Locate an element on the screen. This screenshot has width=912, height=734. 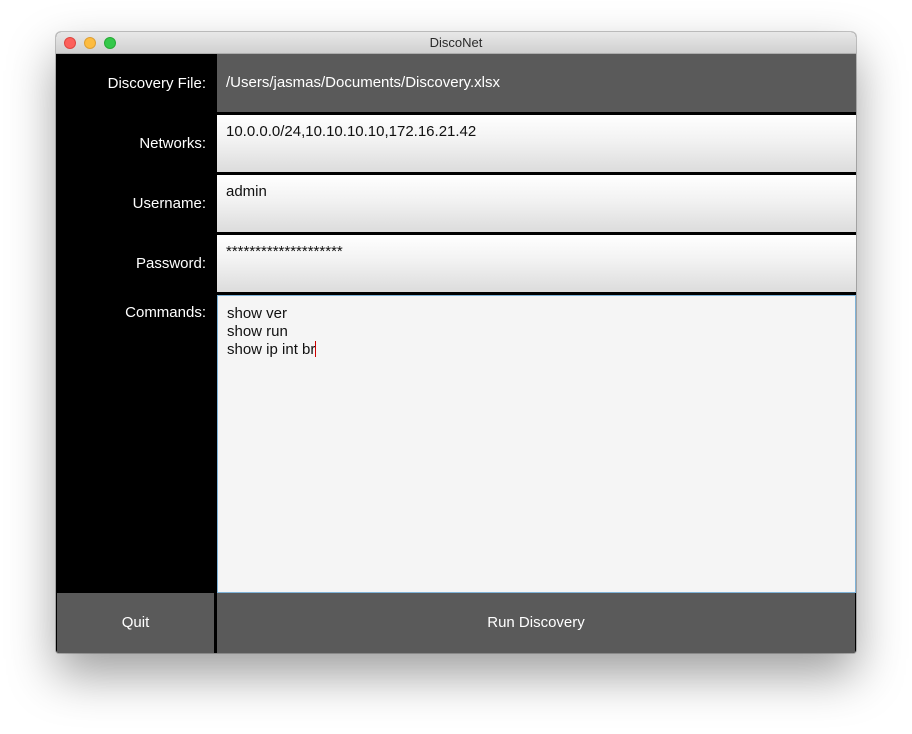
password-input: ******************** is located at coordinates (536, 263).